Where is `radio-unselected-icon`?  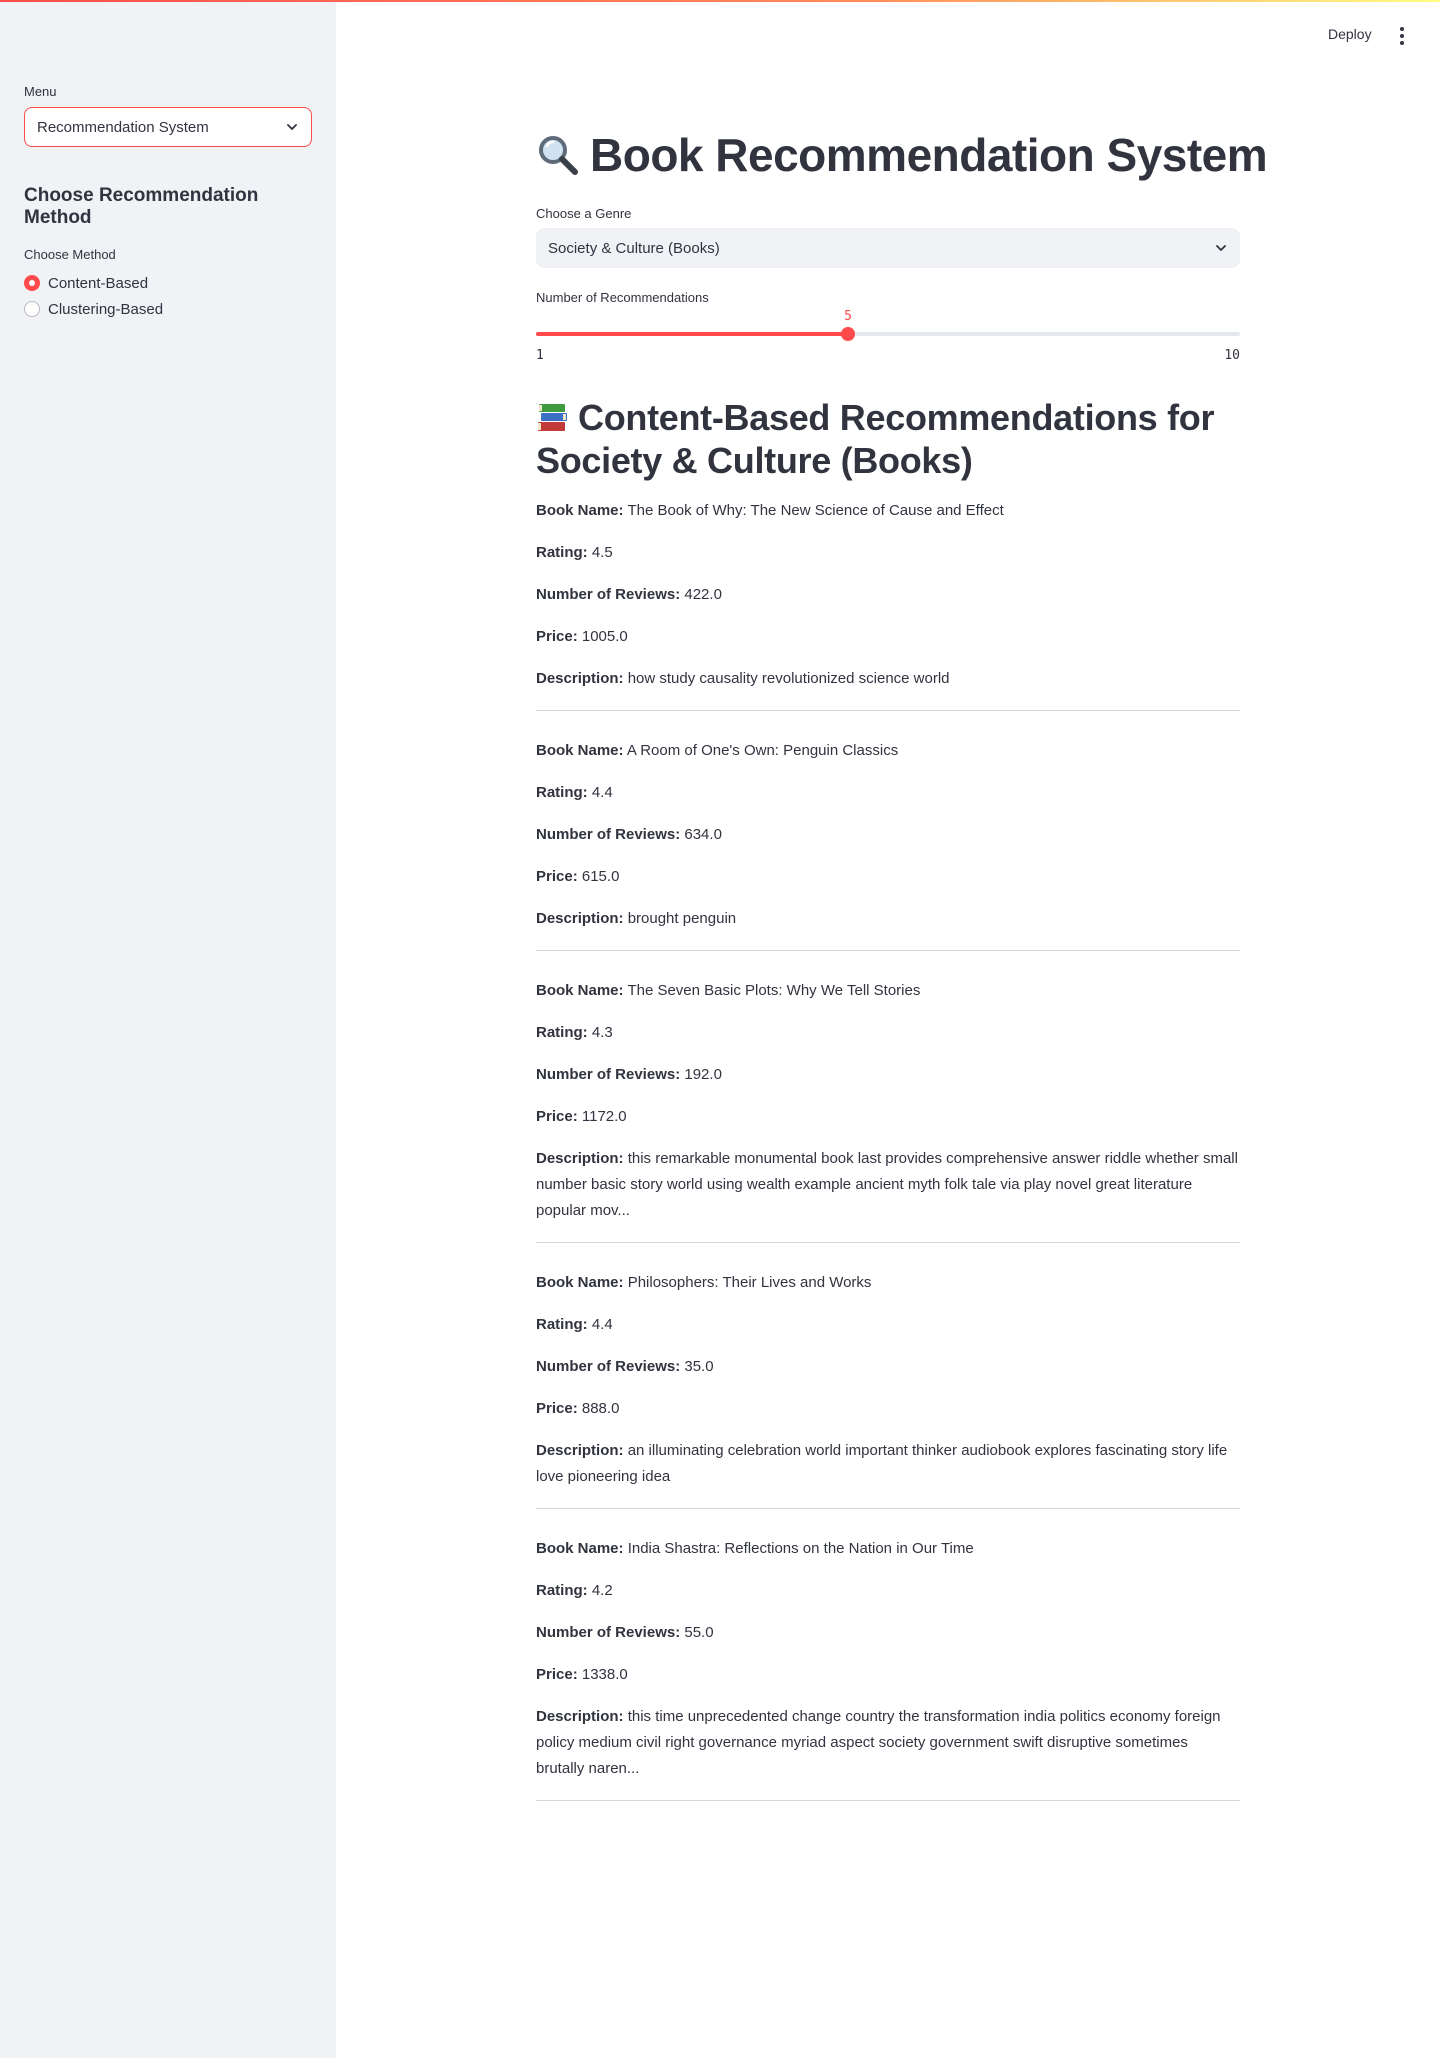
radio-unselected-icon is located at coordinates (32, 309).